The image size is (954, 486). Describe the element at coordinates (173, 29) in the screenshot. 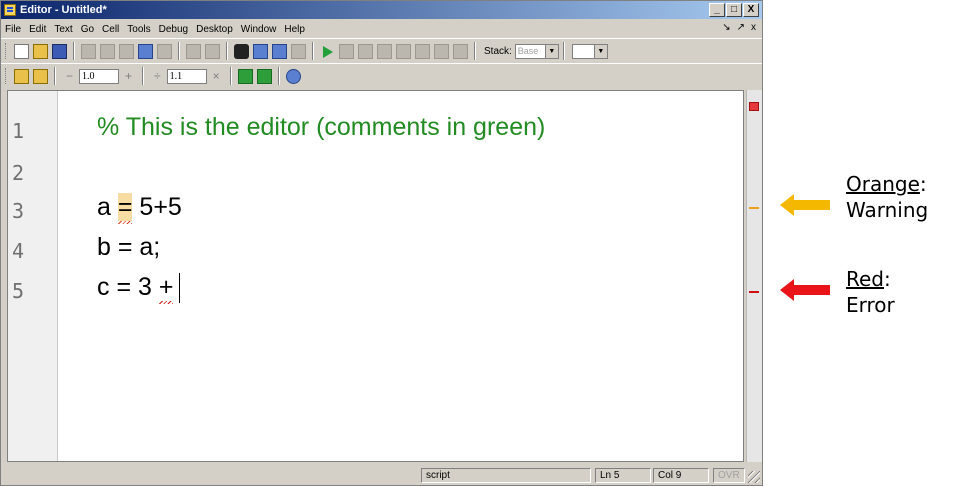

I see `menu-debug: Debug` at that location.